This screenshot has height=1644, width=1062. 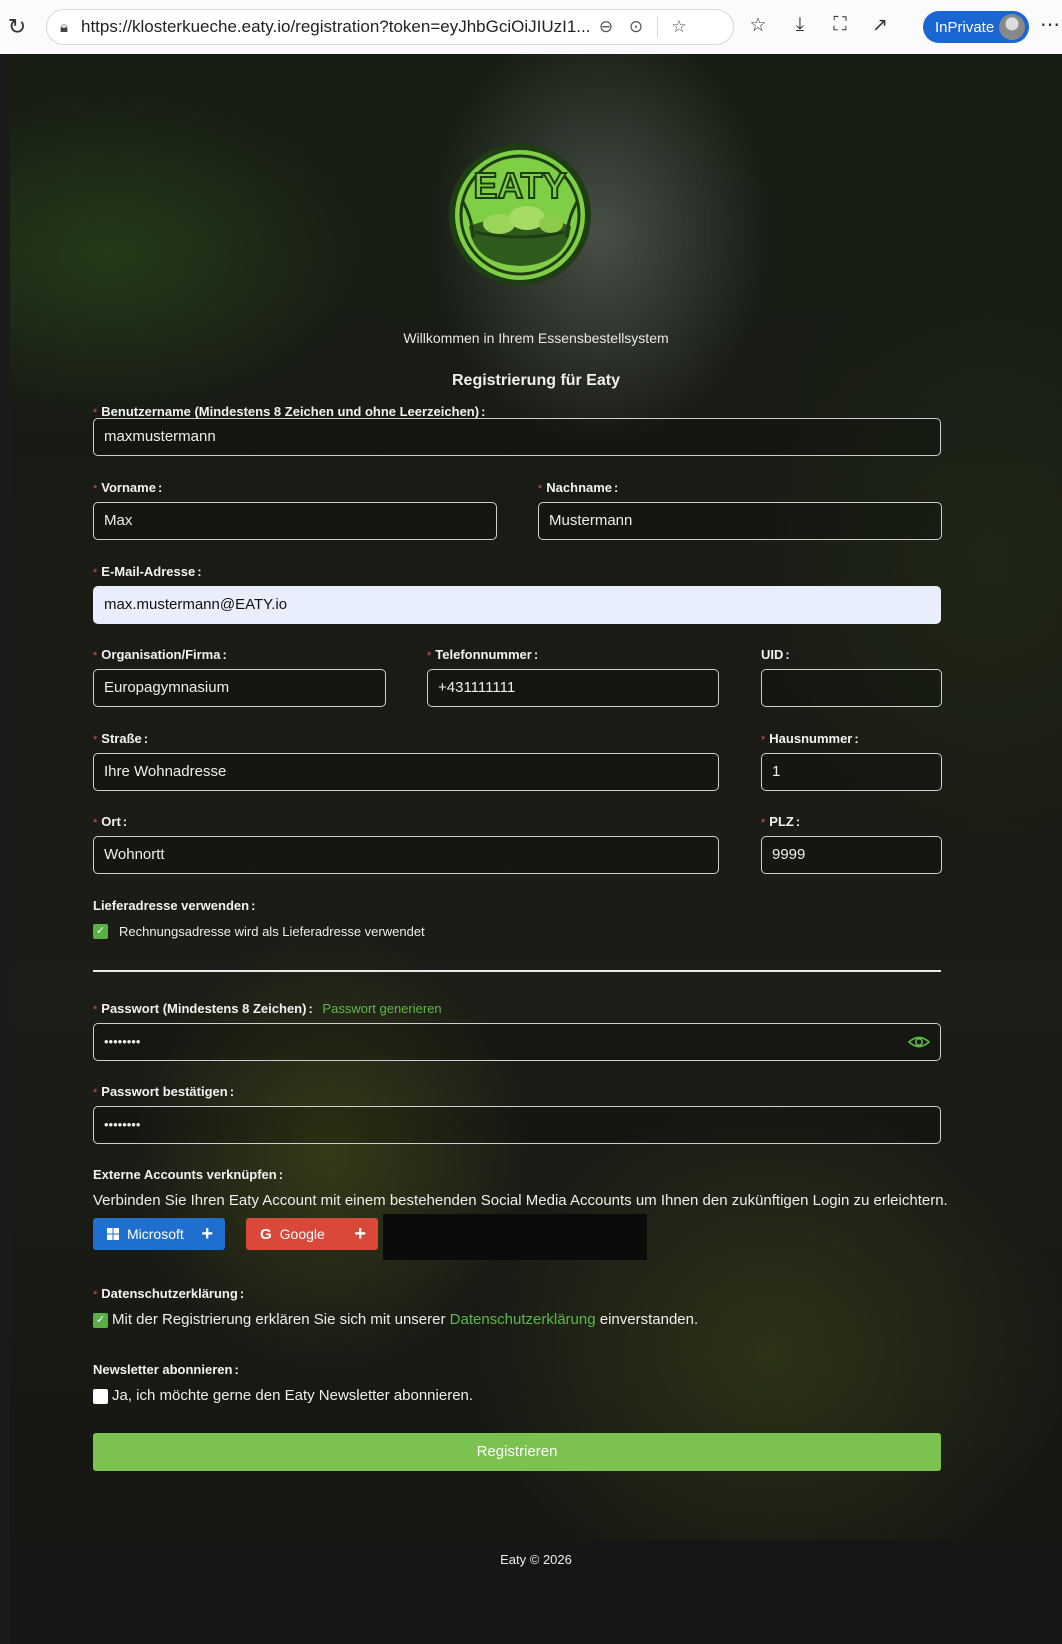 What do you see at coordinates (519, 185) in the screenshot?
I see `logo-text: EATY` at bounding box center [519, 185].